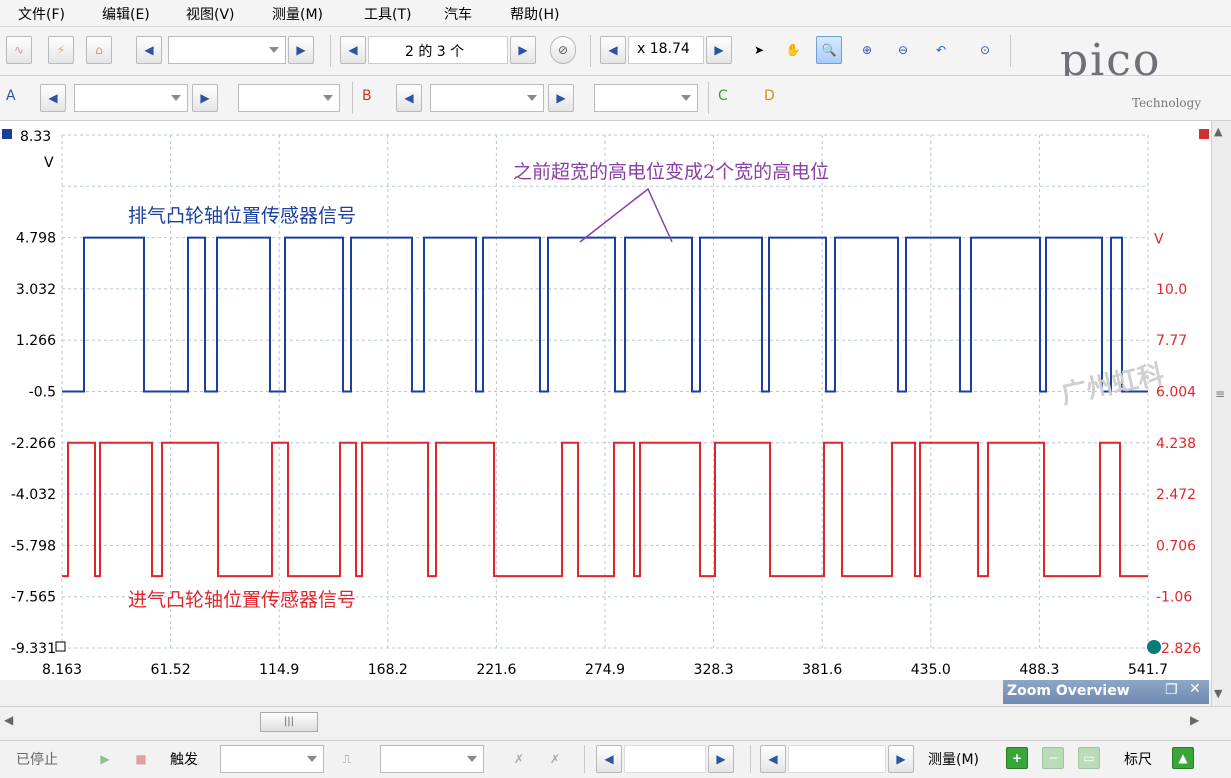 This screenshot has height=778, width=1231. I want to click on channel-b-prev-icon: ◀, so click(409, 98).